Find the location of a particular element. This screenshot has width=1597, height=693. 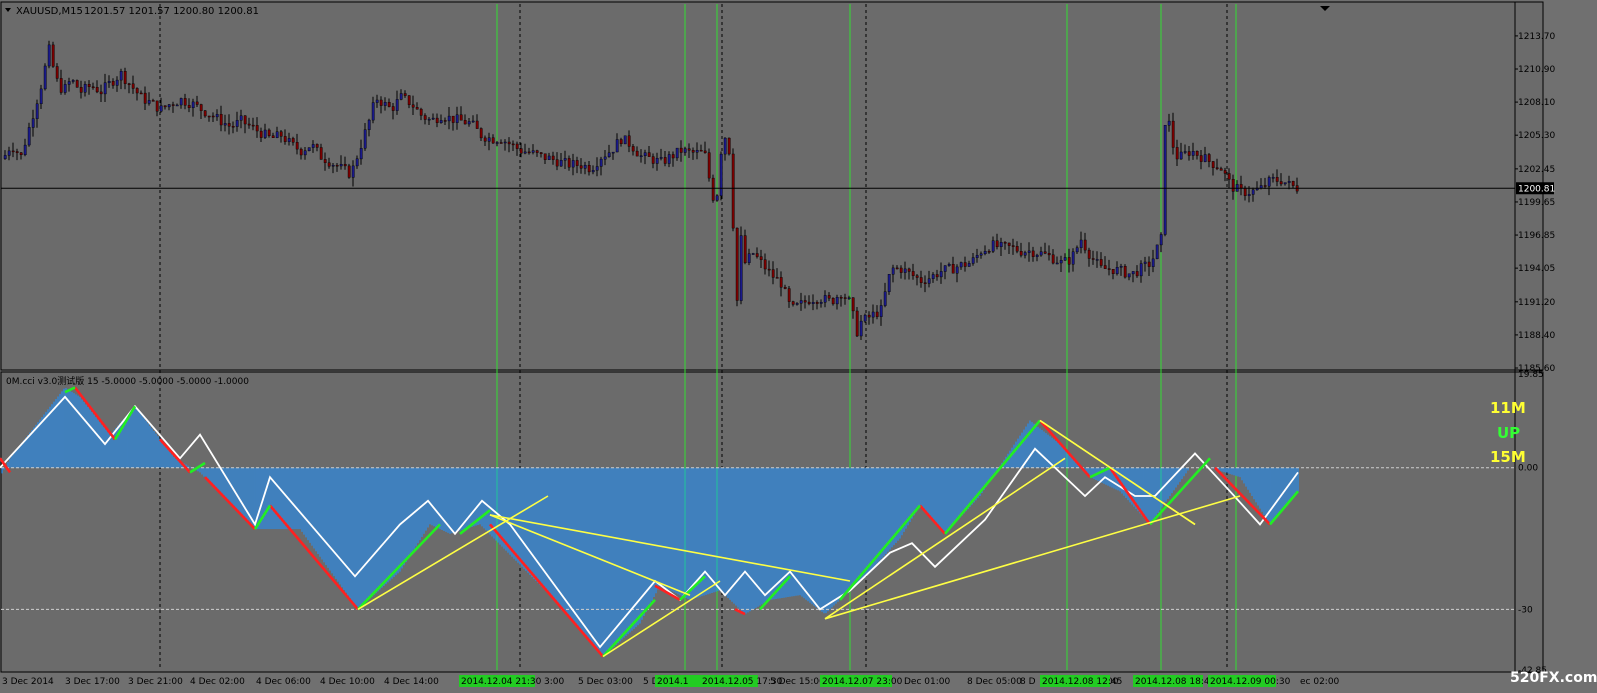

time-tick-label: Dec 01:00 is located at coordinates (927, 682).